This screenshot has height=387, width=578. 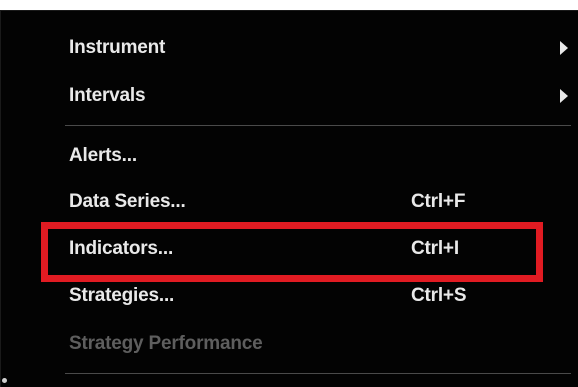 I want to click on menu-item-data-series: Data Series... Ctrl+F, so click(x=289, y=202).